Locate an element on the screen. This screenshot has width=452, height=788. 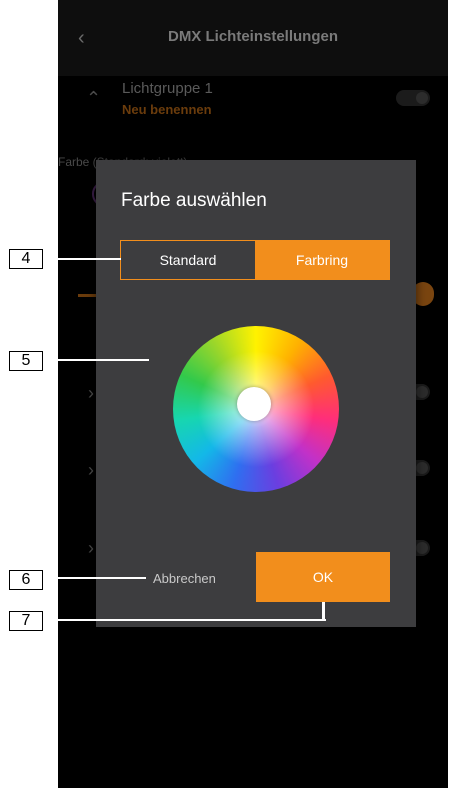
color-mode-tabs: Standard Farbring is located at coordinates (255, 260).